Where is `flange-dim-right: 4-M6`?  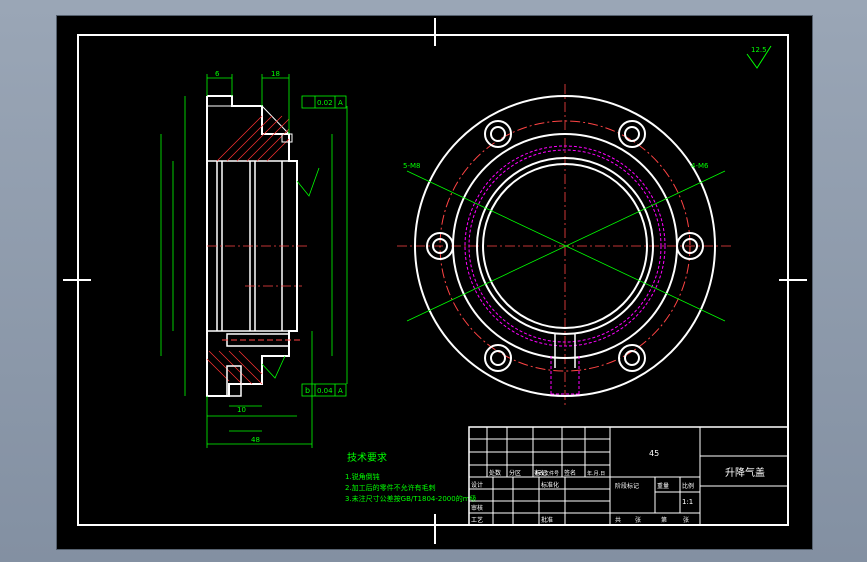 flange-dim-right: 4-M6 is located at coordinates (700, 166).